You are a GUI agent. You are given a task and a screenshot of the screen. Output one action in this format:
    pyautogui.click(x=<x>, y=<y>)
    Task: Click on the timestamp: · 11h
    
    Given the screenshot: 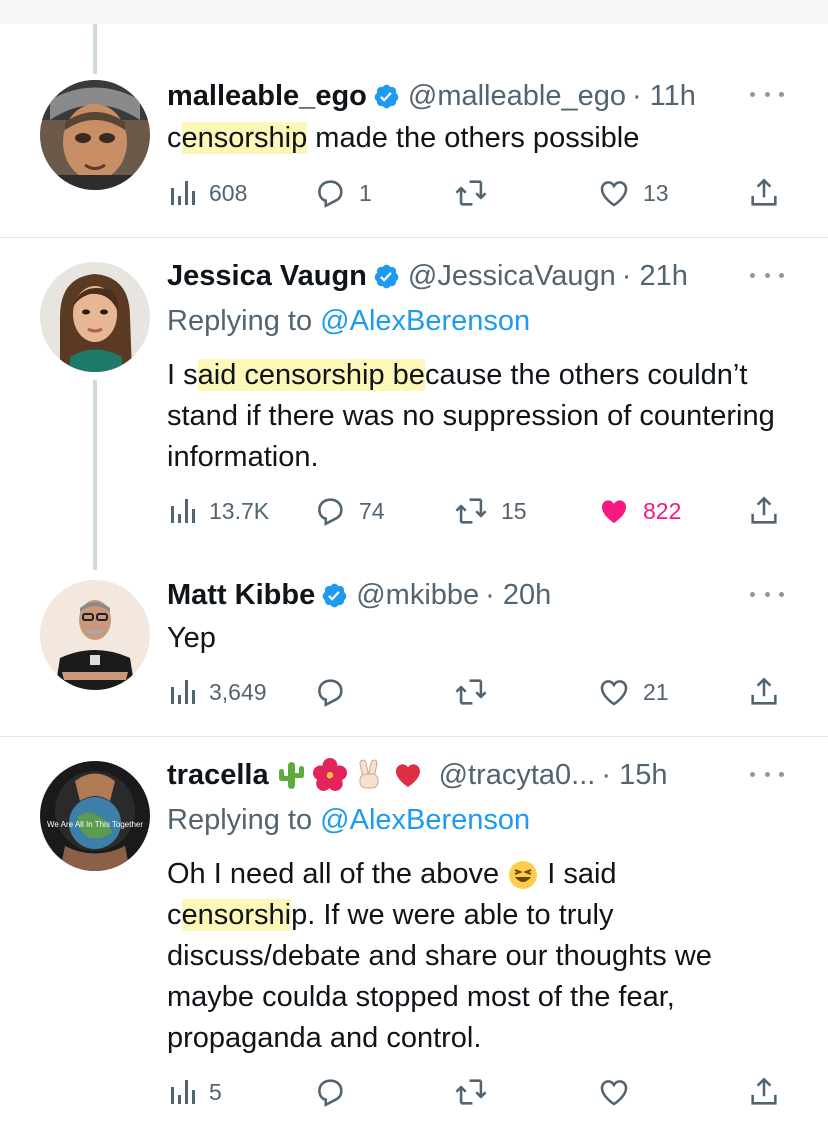 What is the action you would take?
    pyautogui.click(x=664, y=96)
    